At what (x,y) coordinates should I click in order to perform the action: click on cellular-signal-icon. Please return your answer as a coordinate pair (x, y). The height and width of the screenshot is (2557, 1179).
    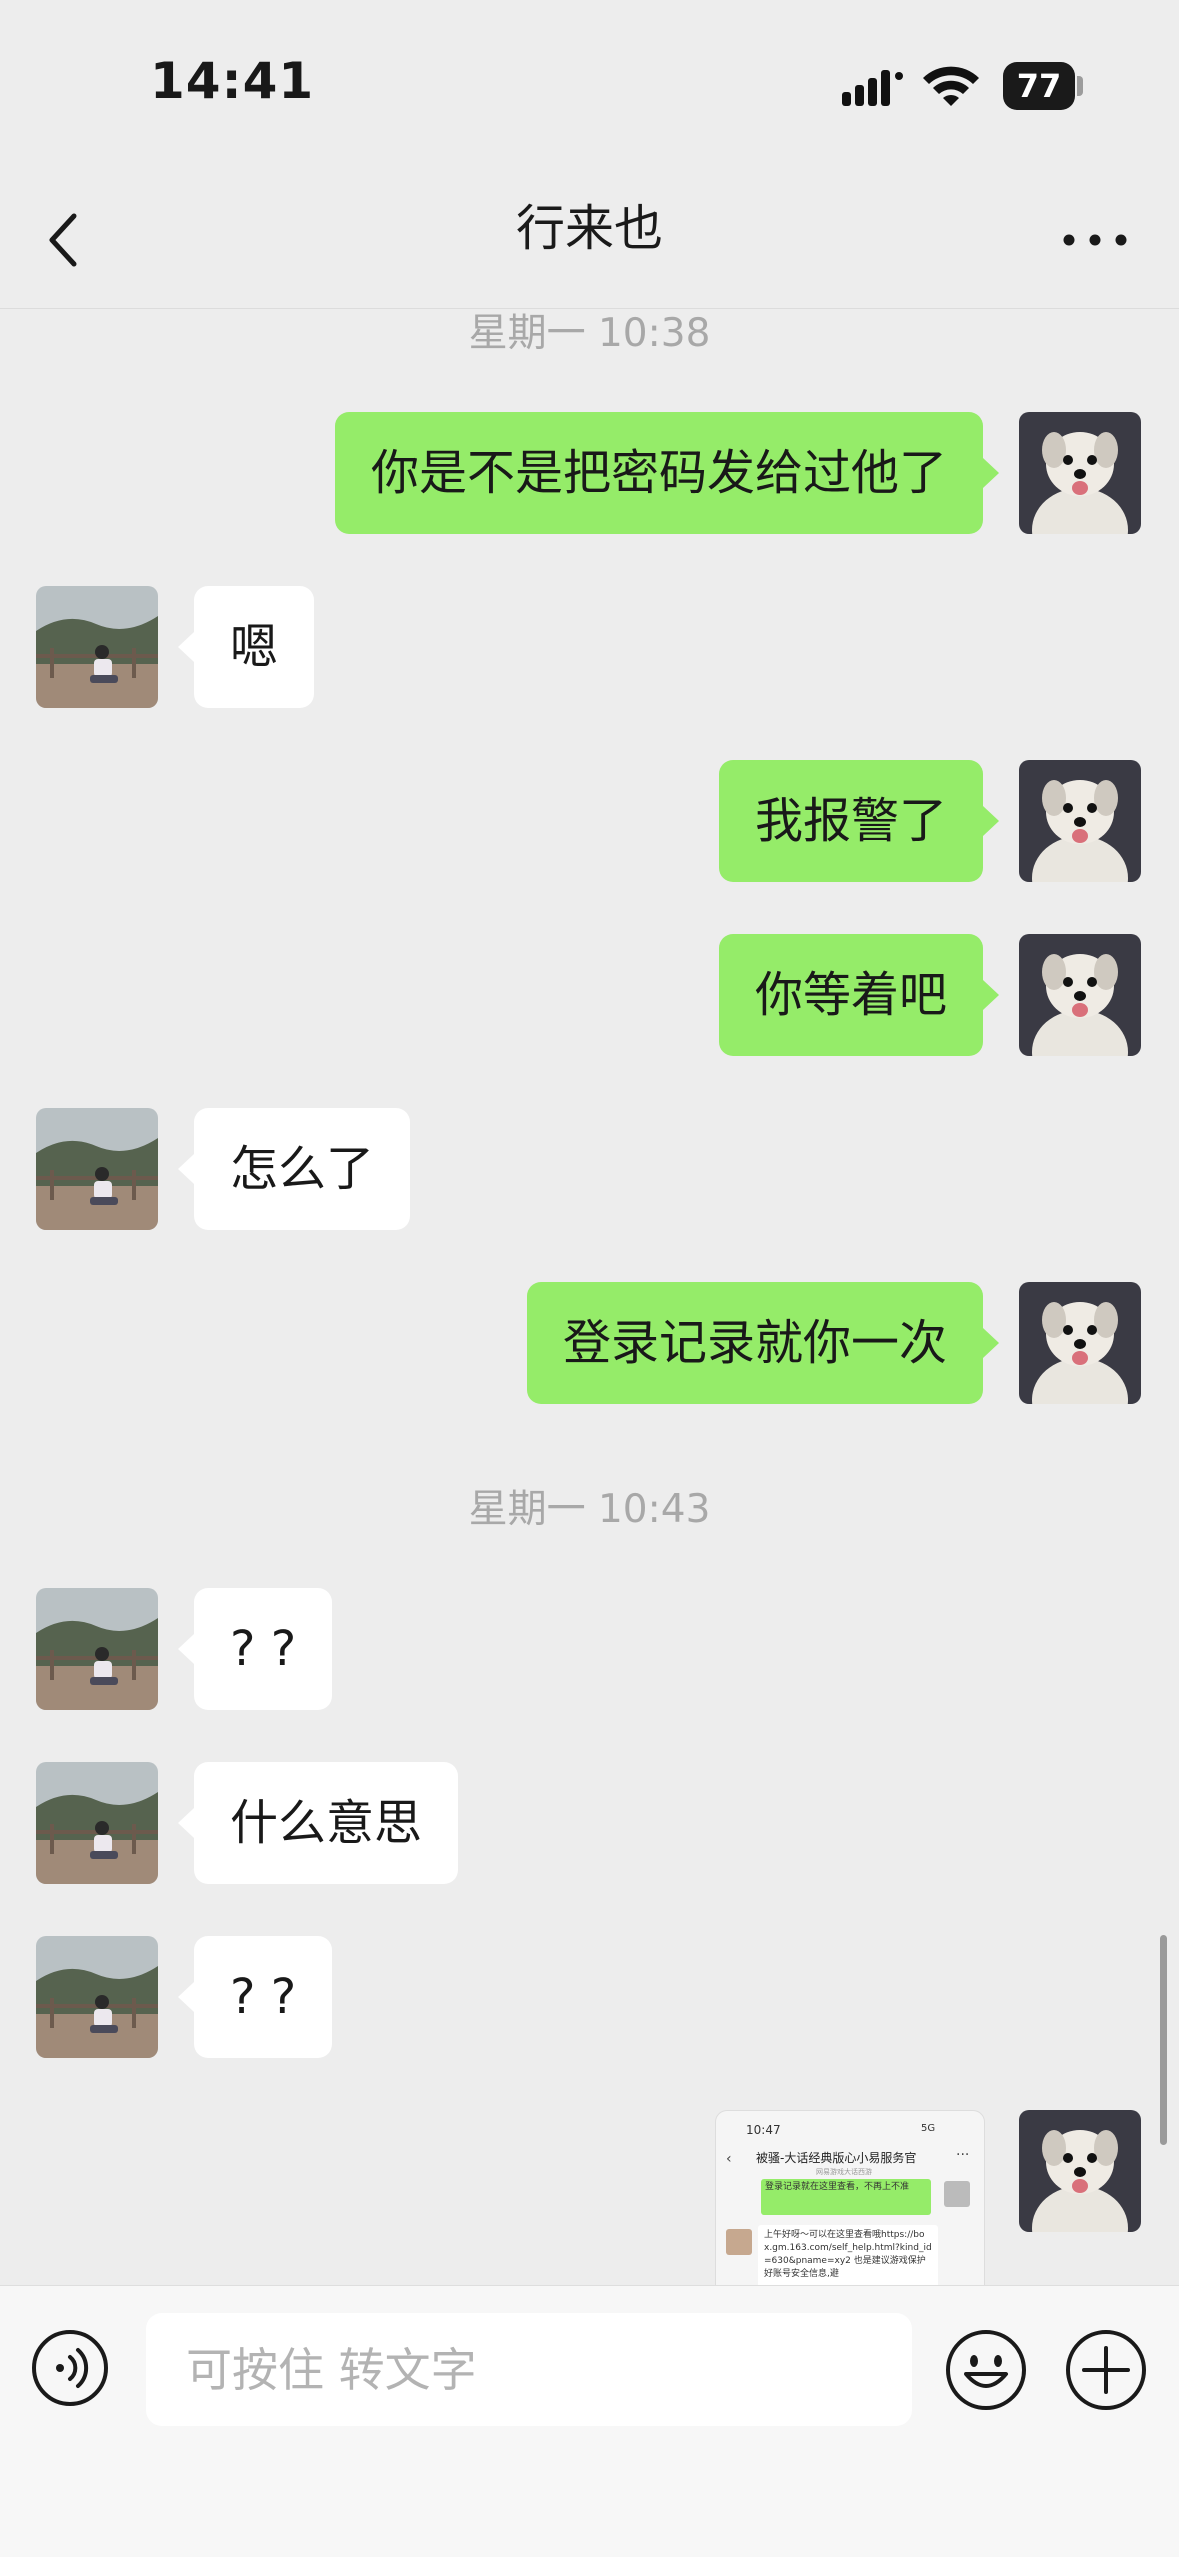
    Looking at the image, I should click on (872, 88).